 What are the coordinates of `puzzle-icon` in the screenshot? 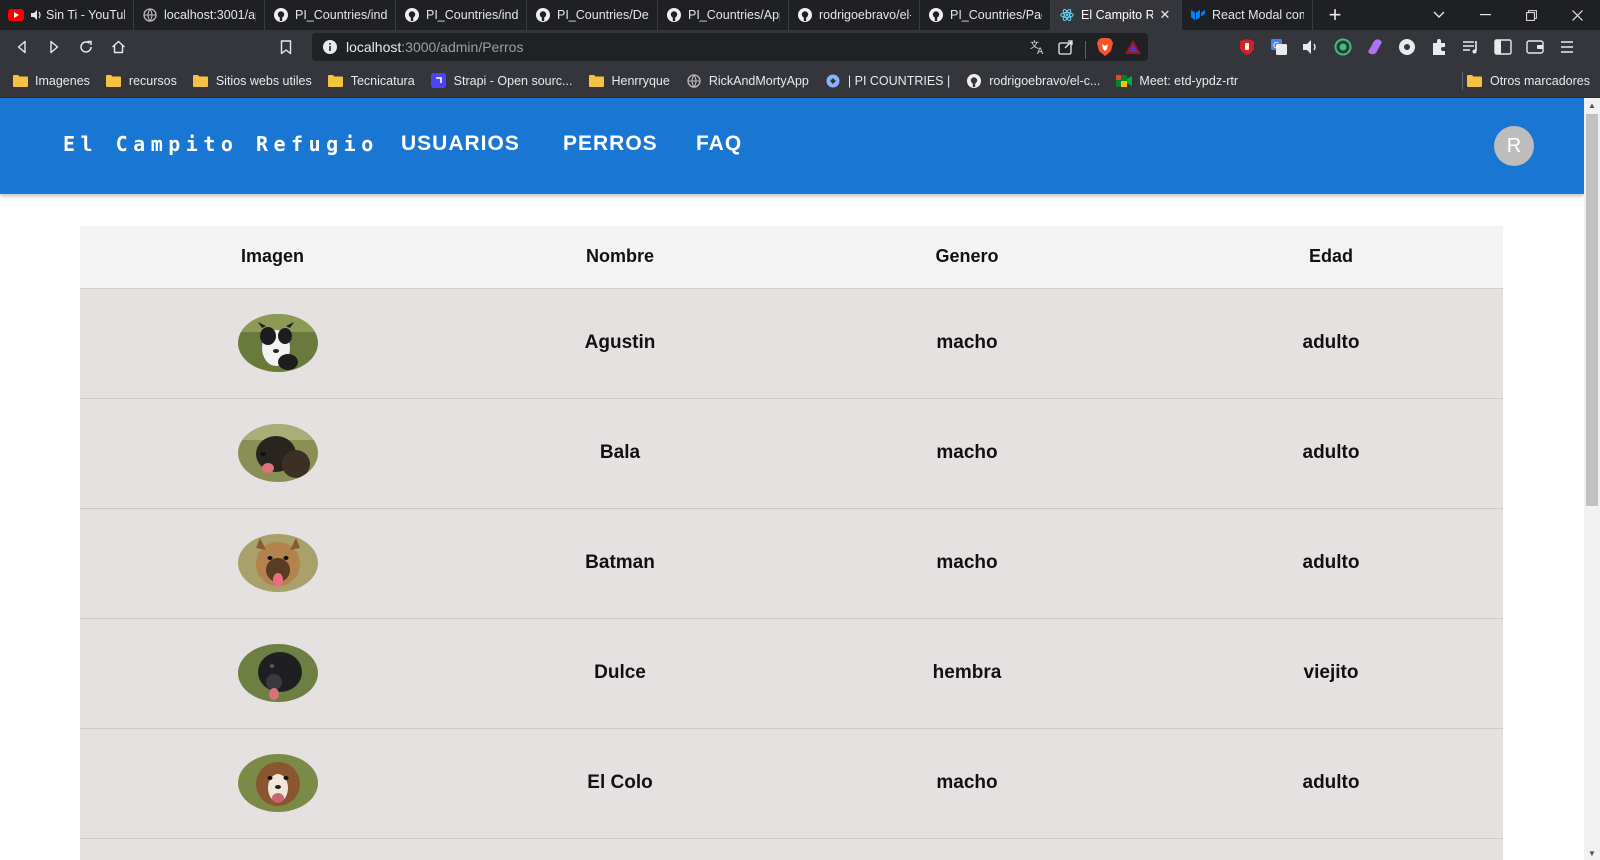 It's located at (1439, 47).